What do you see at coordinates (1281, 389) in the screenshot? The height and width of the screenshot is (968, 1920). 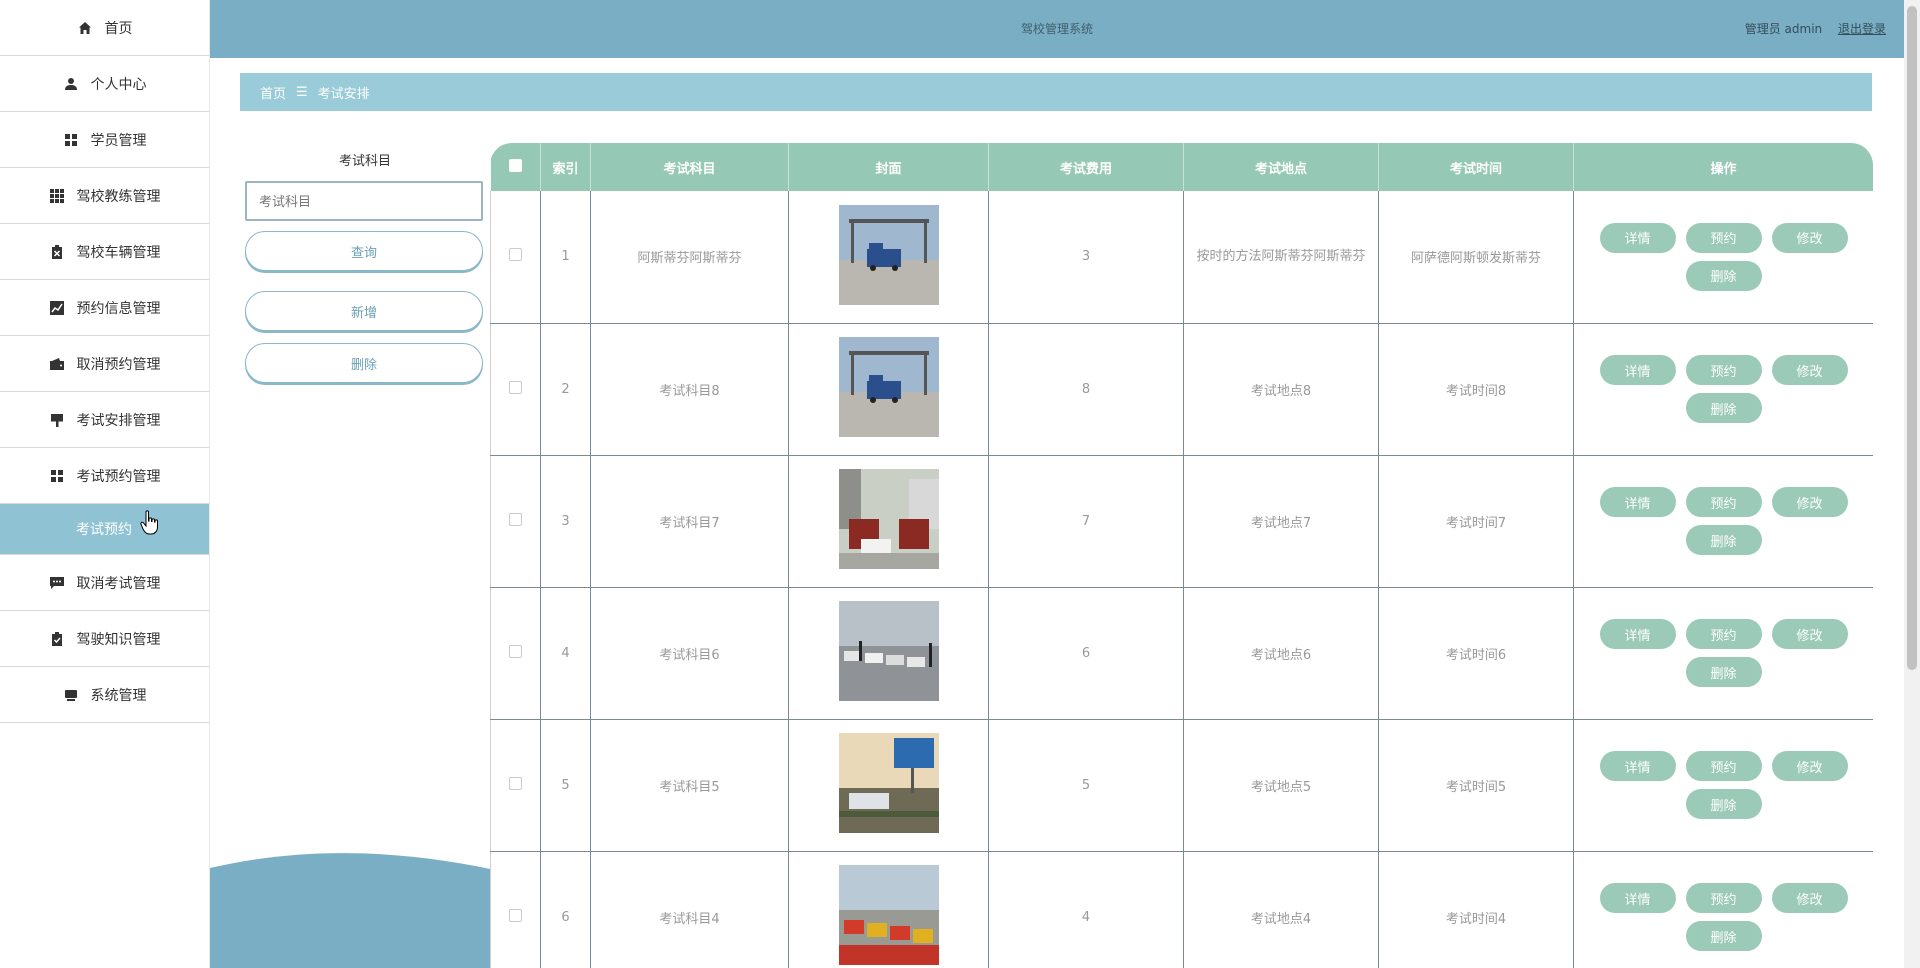 I see `cell-location: 考试地点8` at bounding box center [1281, 389].